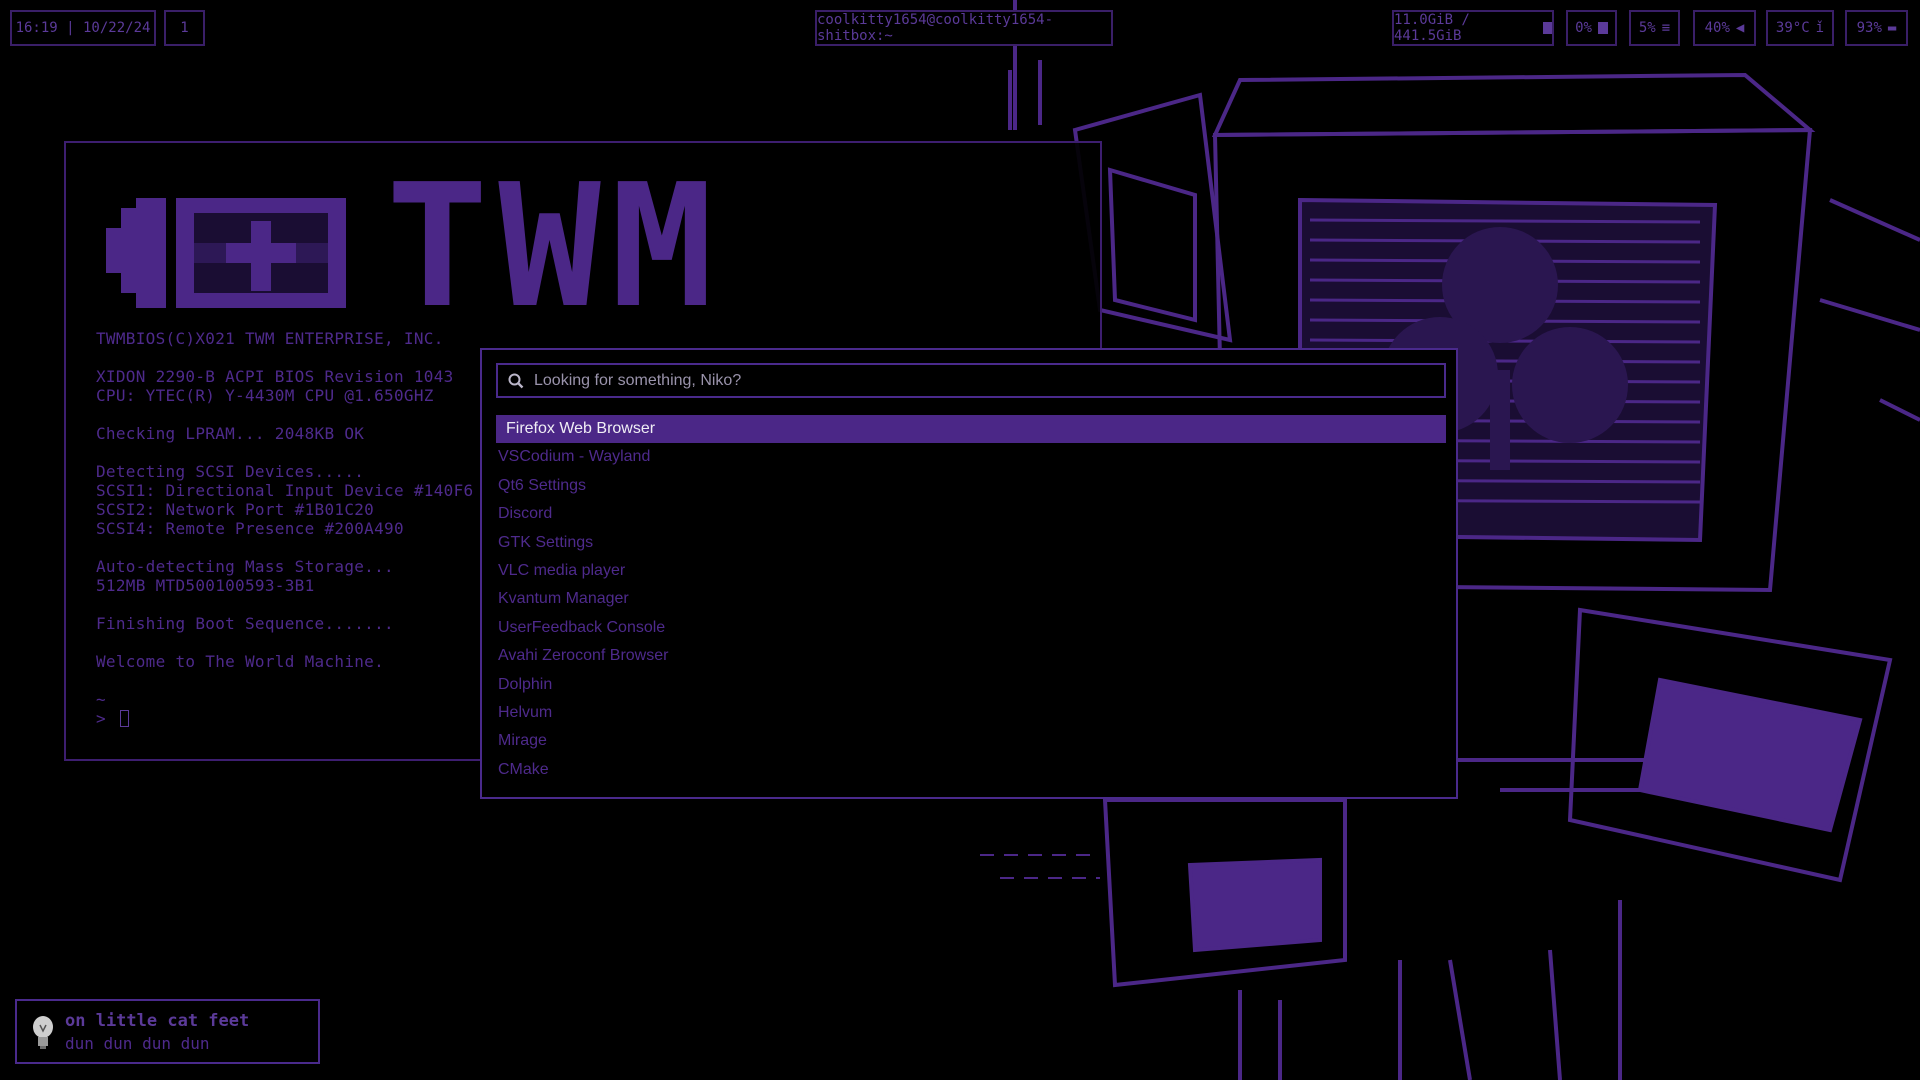  I want to click on terminal-cursor, so click(124, 718).